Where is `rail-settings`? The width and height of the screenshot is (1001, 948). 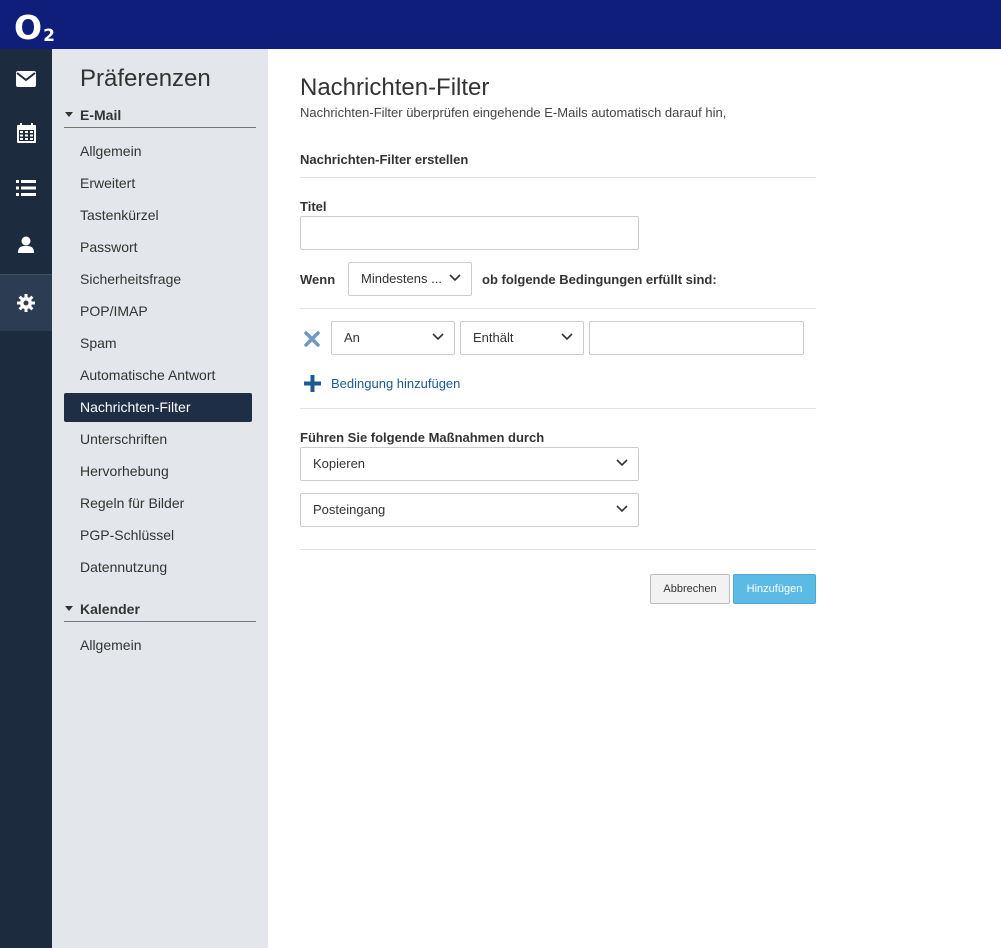 rail-settings is located at coordinates (26, 303).